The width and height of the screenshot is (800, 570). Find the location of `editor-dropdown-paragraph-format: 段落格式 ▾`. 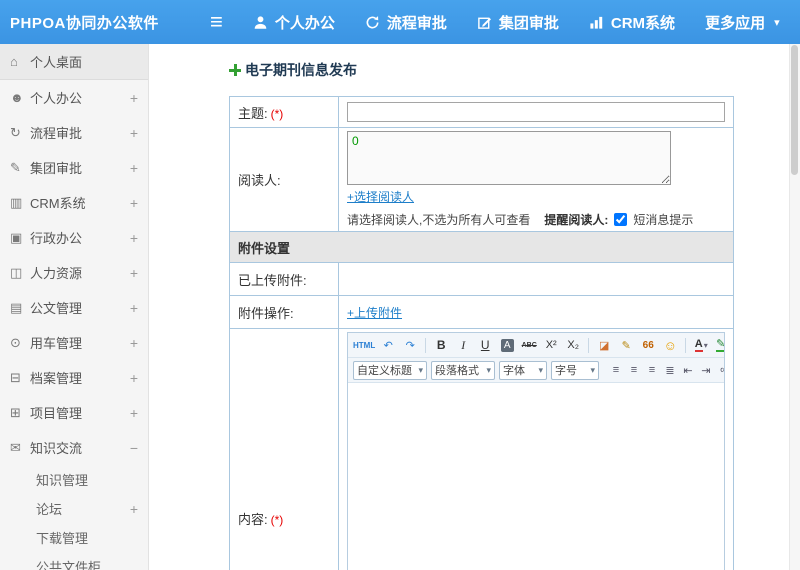

editor-dropdown-paragraph-format: 段落格式 ▾ is located at coordinates (463, 370).